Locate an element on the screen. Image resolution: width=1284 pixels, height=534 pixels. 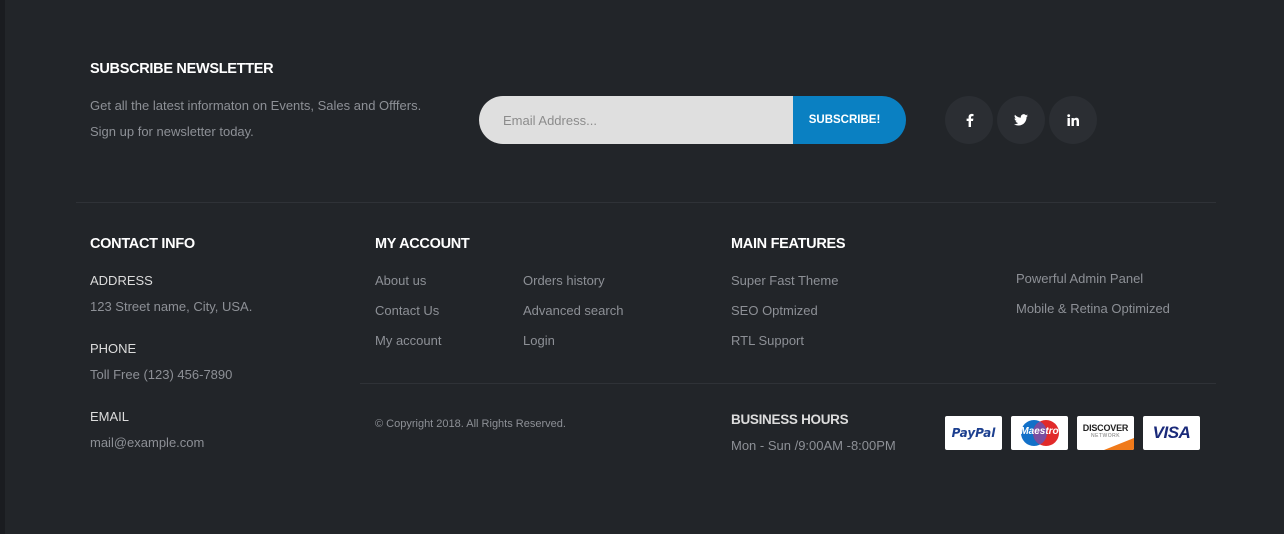
paypal-card: PayPal is located at coordinates (973, 433).